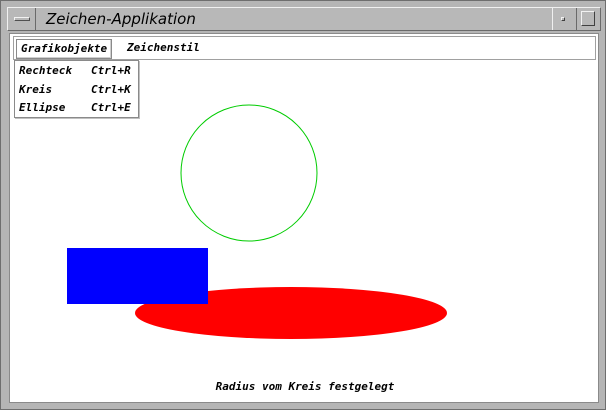 The image size is (606, 410). I want to click on menu-bar: Grafikobjekte Zeichenstil, so click(304, 48).